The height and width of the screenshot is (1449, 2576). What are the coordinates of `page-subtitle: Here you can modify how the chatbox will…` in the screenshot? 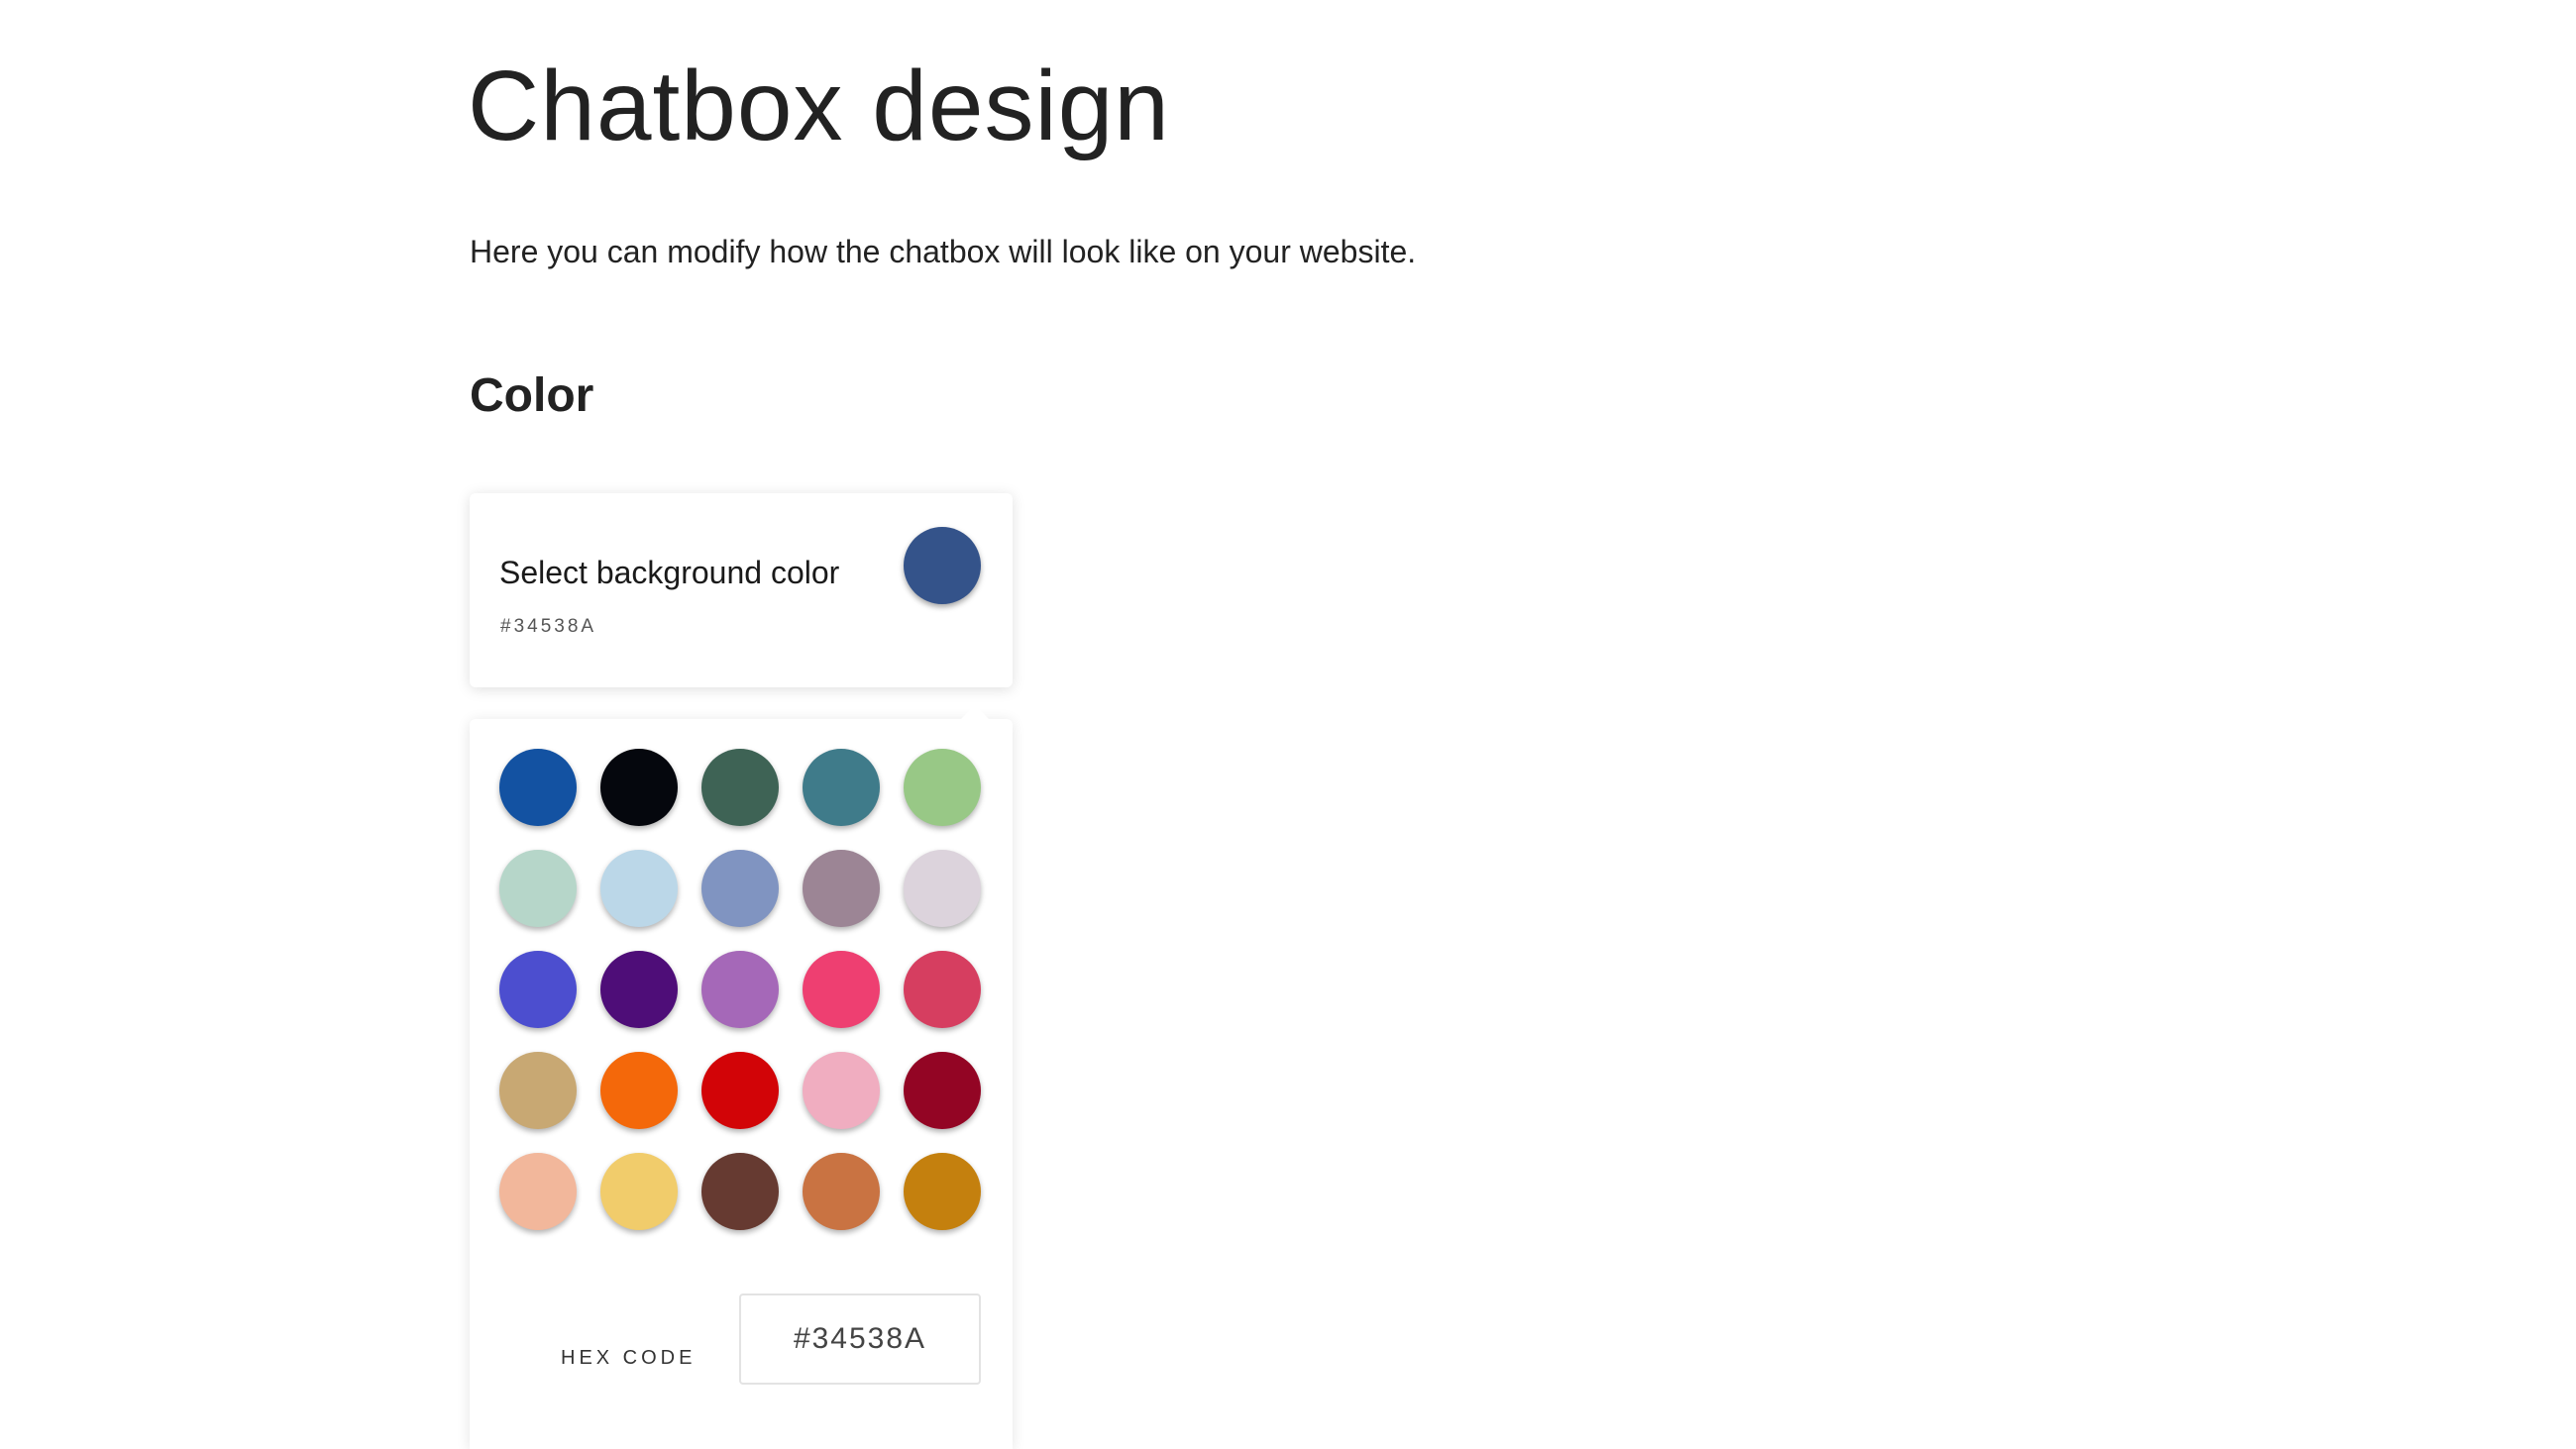 It's located at (943, 251).